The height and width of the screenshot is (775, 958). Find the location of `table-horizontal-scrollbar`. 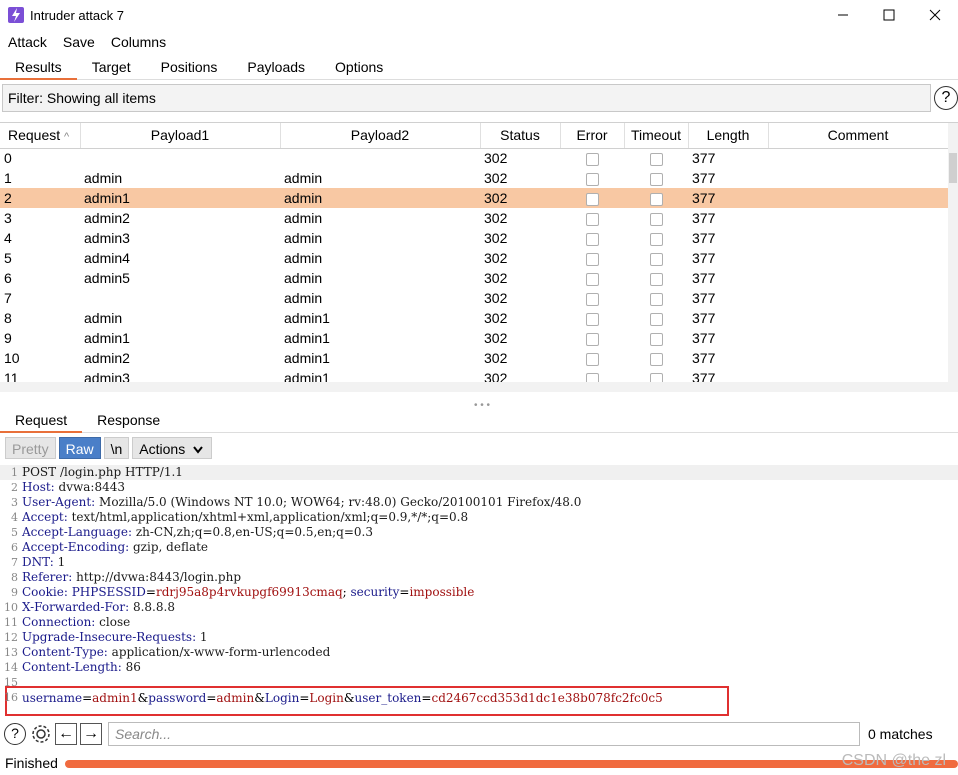

table-horizontal-scrollbar is located at coordinates (479, 387).